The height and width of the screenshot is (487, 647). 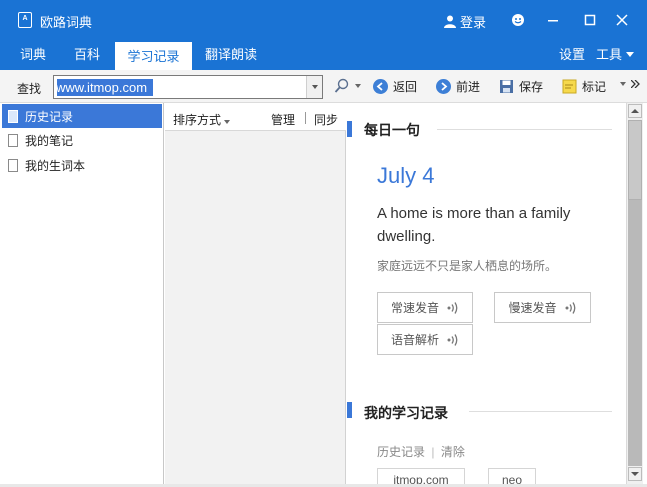 I want to click on sort-dropdown: 排序方式, so click(x=202, y=119).